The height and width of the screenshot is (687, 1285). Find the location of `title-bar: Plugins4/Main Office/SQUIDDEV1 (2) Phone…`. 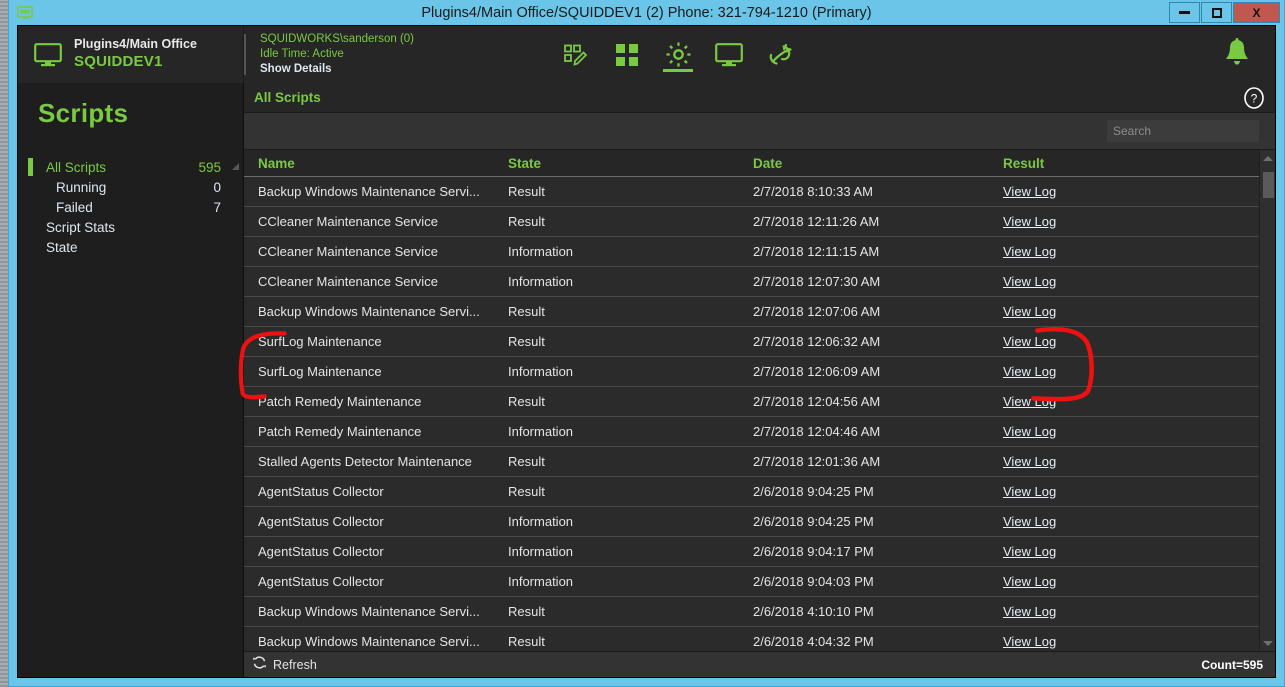

title-bar: Plugins4/Main Office/SQUIDDEV1 (2) Phone… is located at coordinates (646, 12).